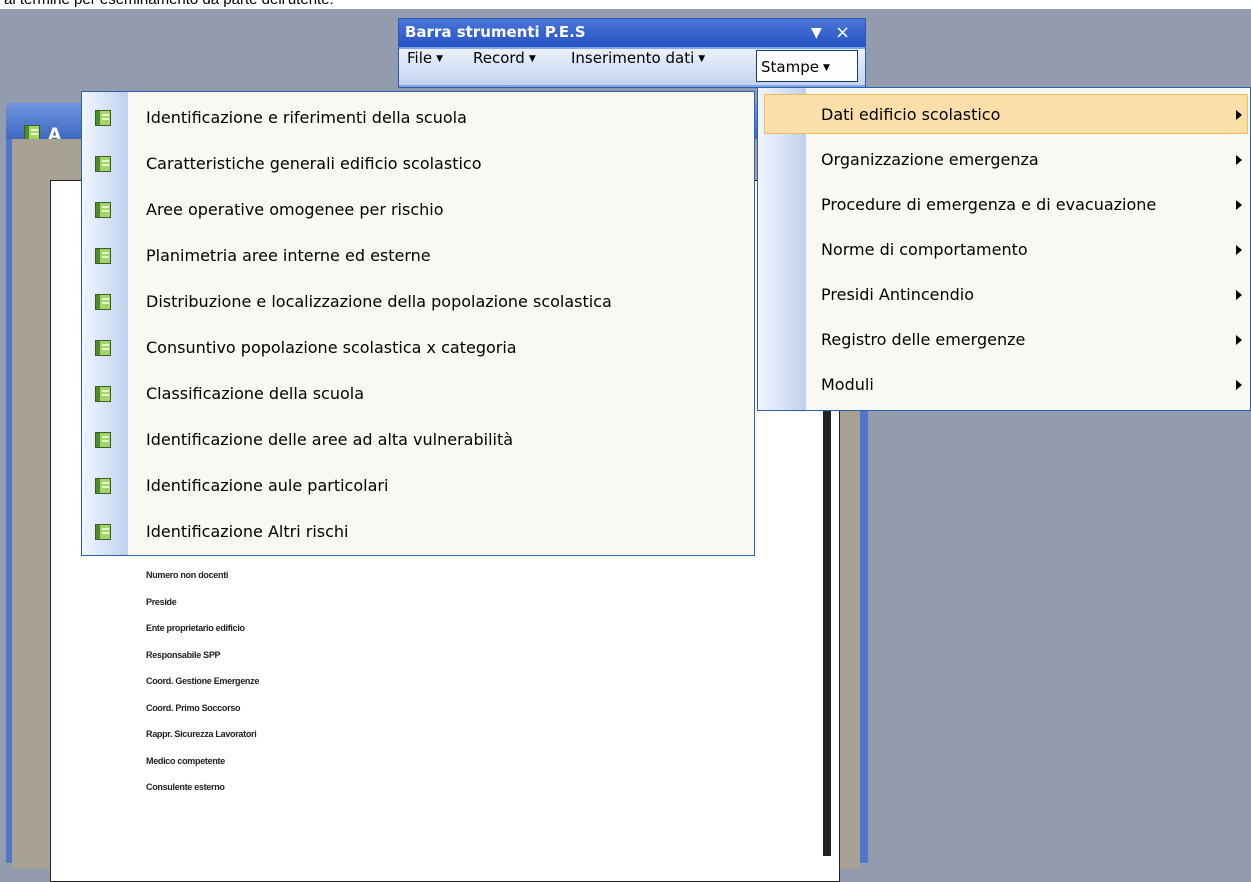 Image resolution: width=1251 pixels, height=882 pixels. I want to click on submenu-presidi-antincendio: Presidi Antincendio, so click(1004, 294).